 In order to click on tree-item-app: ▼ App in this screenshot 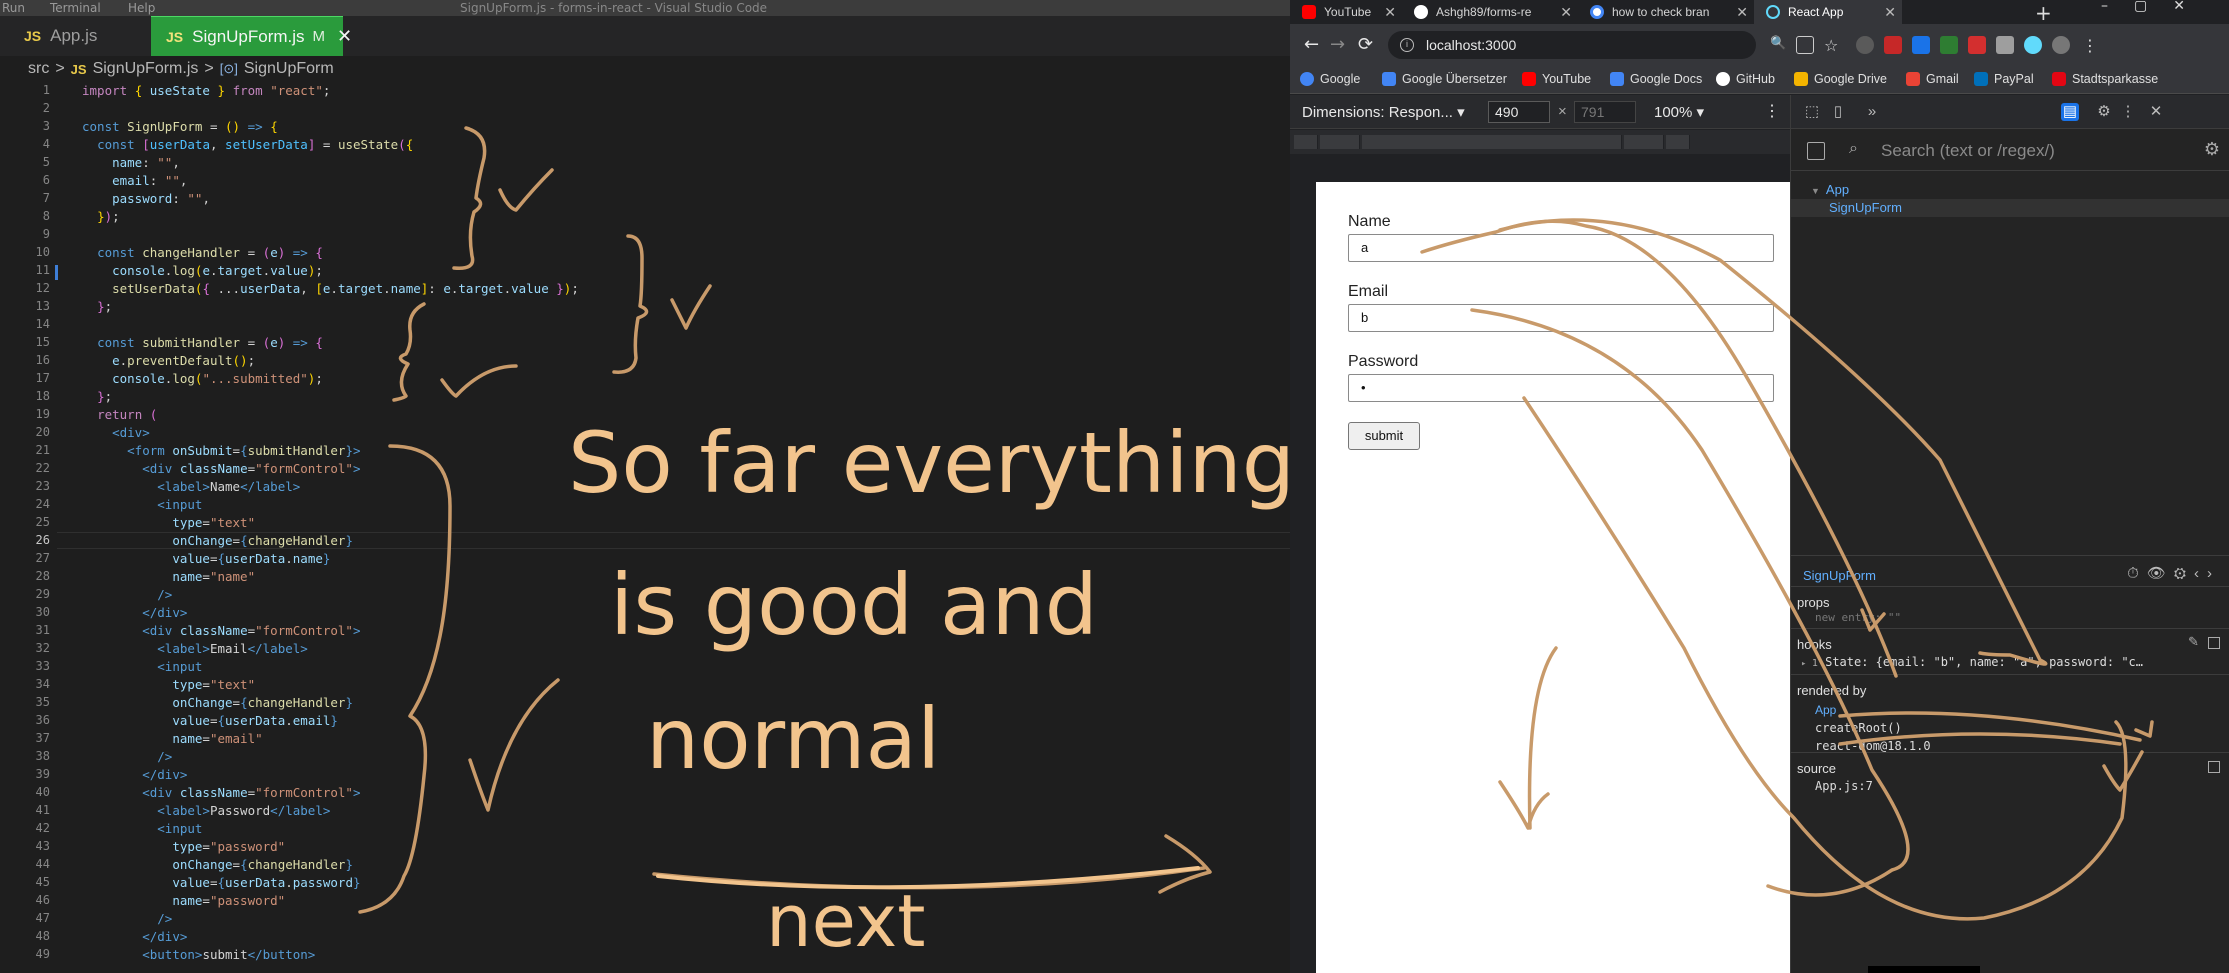, I will do `click(2010, 190)`.